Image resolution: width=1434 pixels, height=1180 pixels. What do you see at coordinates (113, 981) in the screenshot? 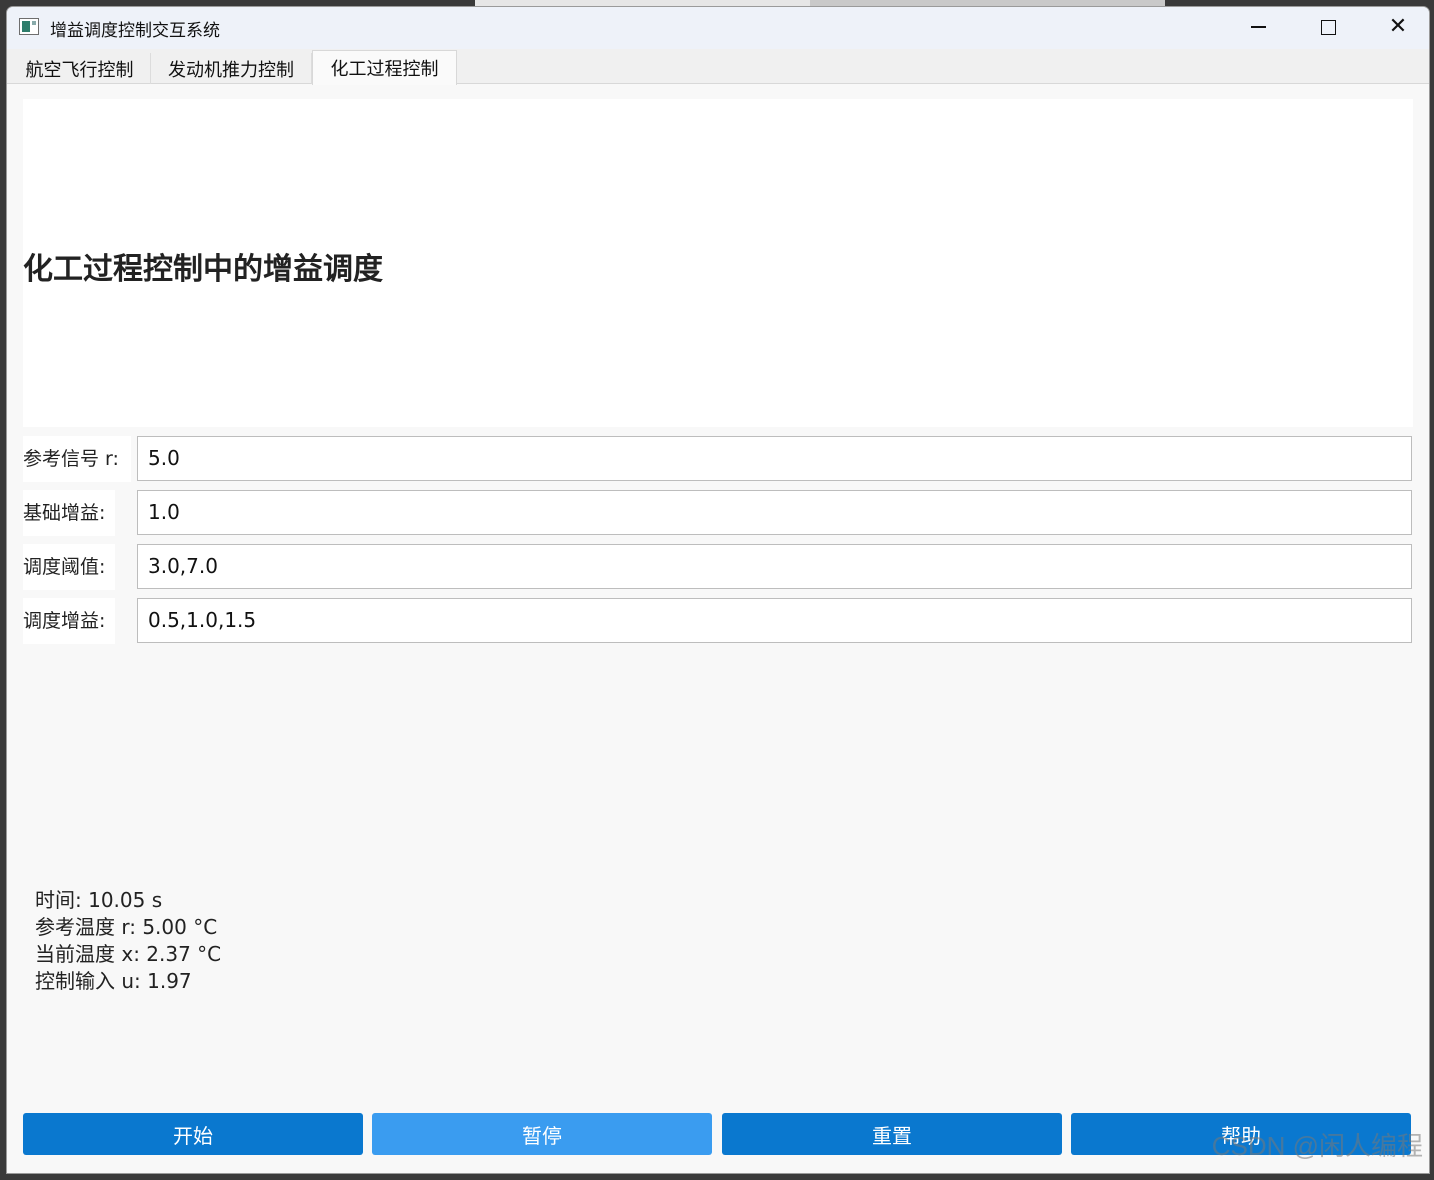
I see `status-control-input: 控制输入 u: 1.97` at bounding box center [113, 981].